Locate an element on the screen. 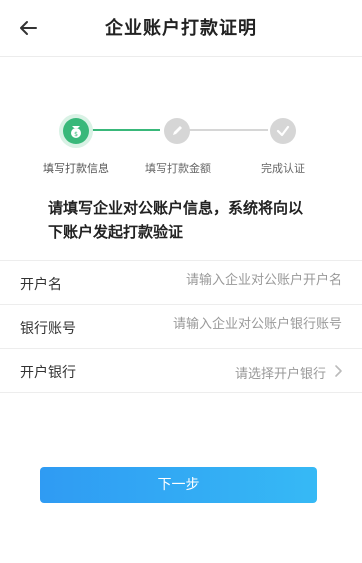  bank-label: 开户银行 is located at coordinates (48, 373).